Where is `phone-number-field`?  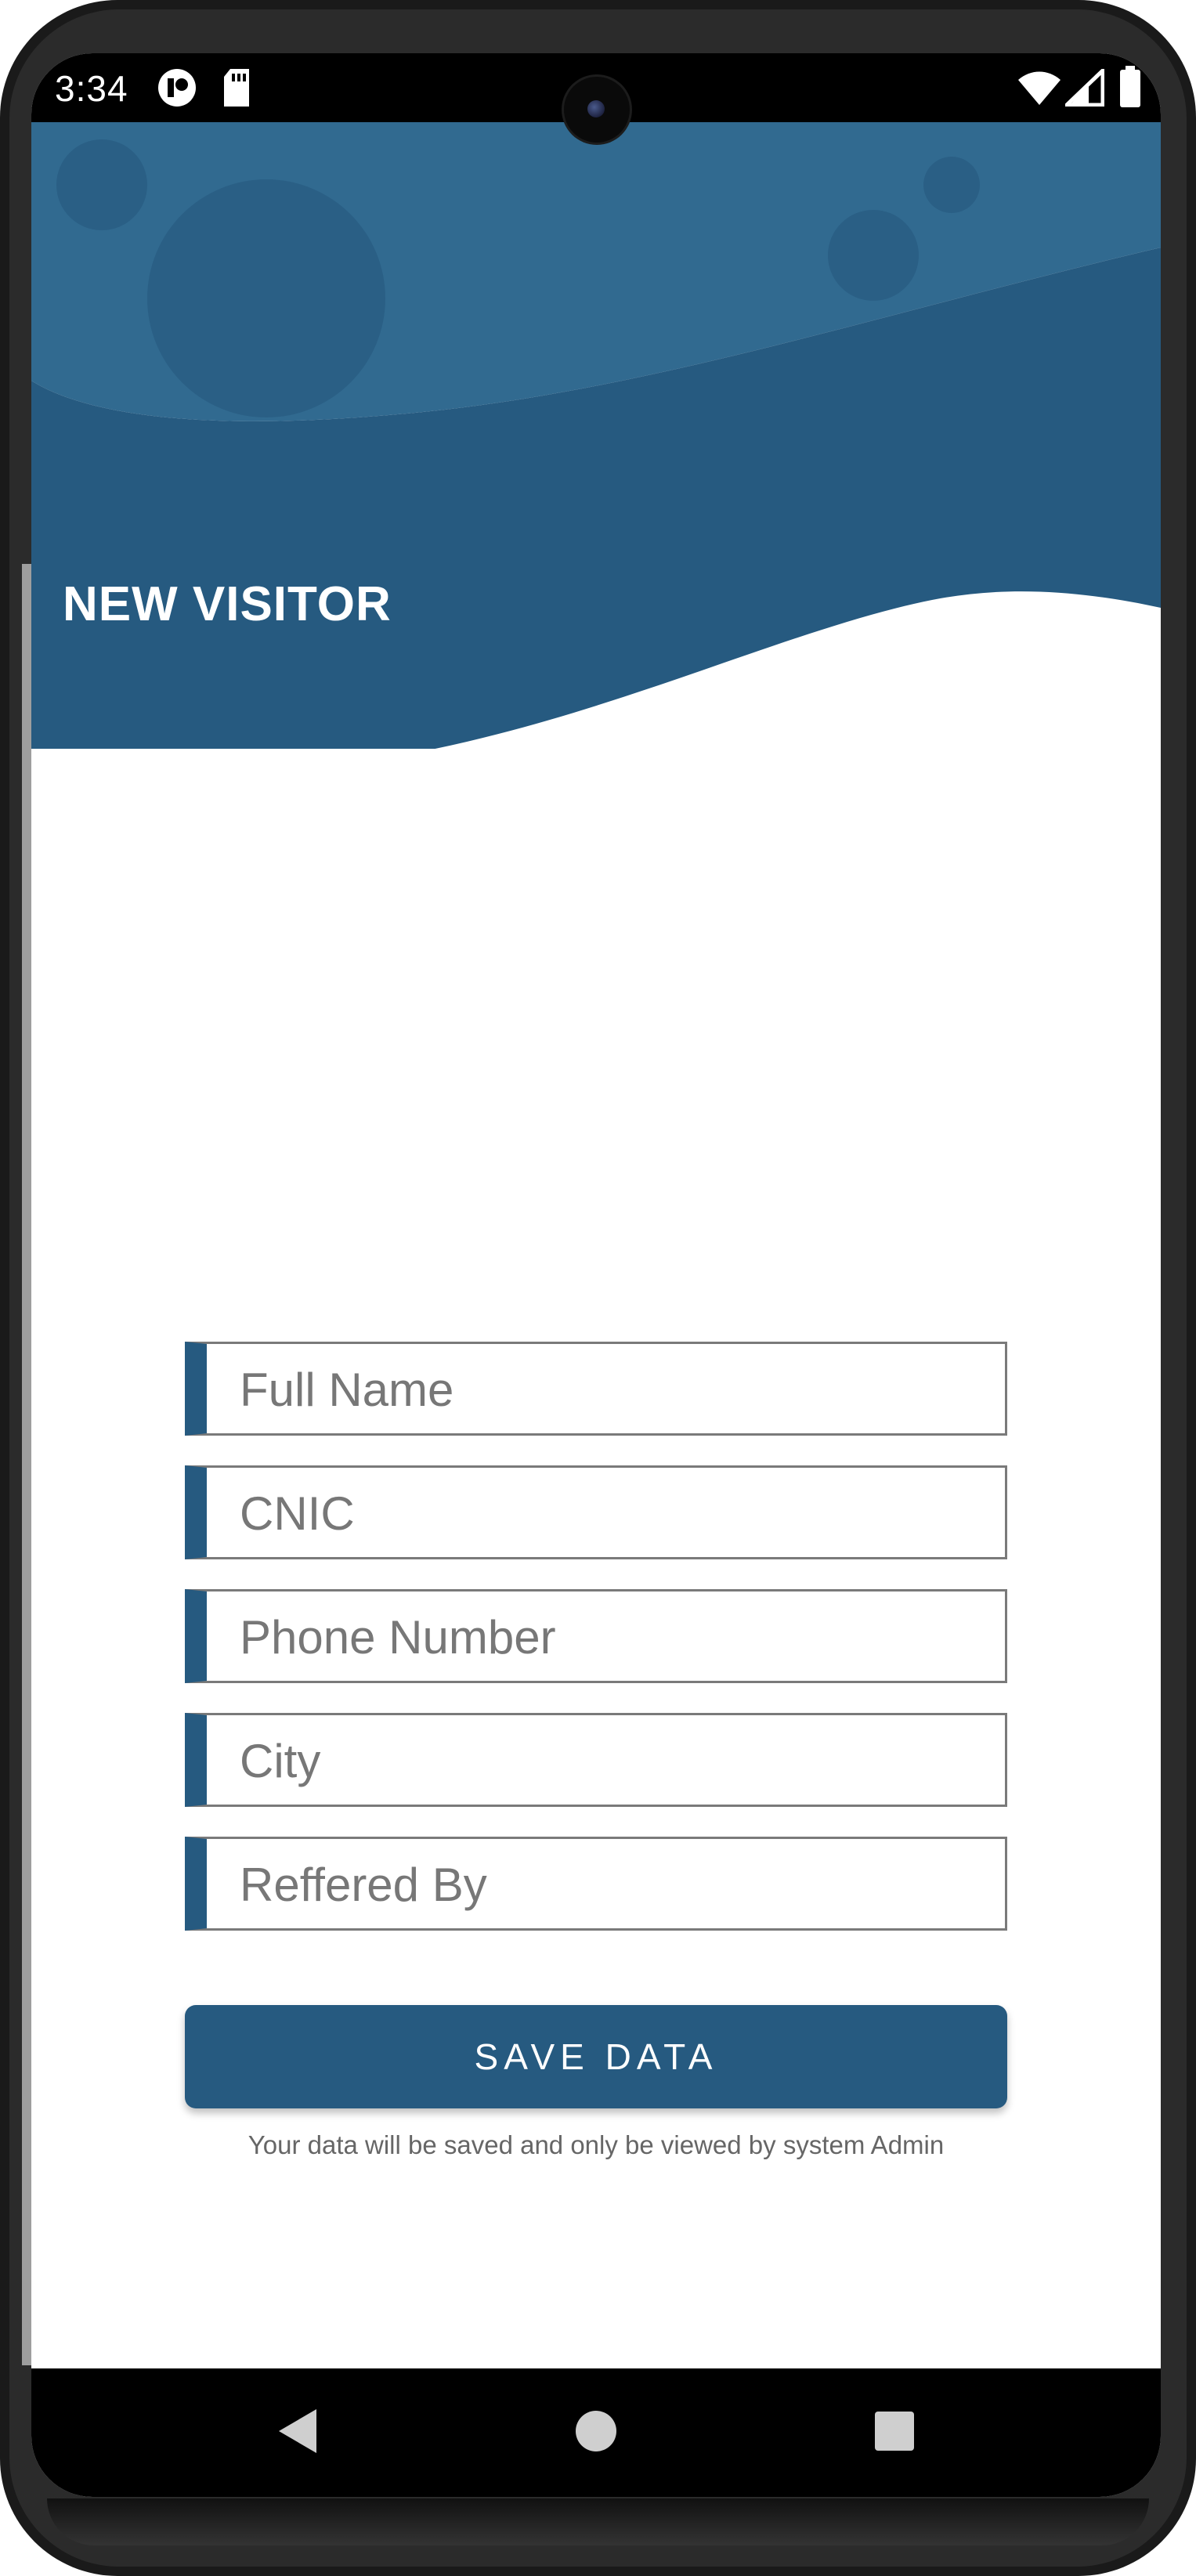
phone-number-field is located at coordinates (596, 1636).